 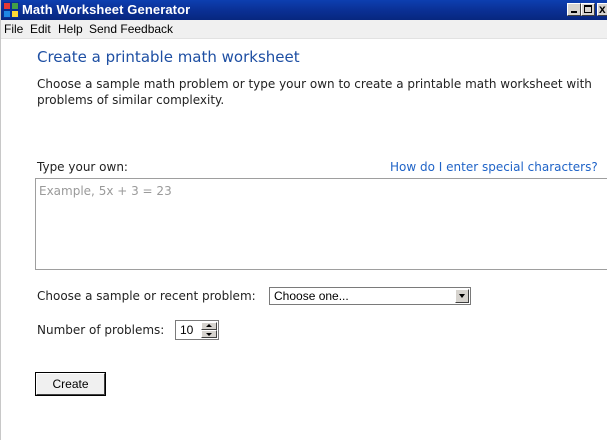 What do you see at coordinates (186, 330) in the screenshot?
I see `number-of-problems-value: 10` at bounding box center [186, 330].